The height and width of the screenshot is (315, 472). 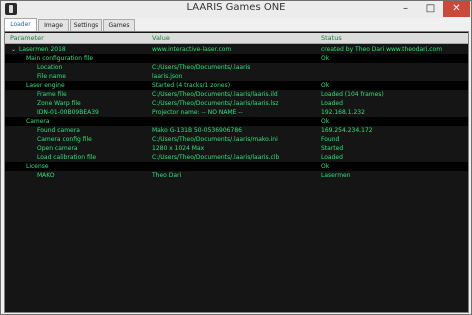 I want to click on table-row: Open camera 1280 x 1024 Max Started, so click(x=236, y=148).